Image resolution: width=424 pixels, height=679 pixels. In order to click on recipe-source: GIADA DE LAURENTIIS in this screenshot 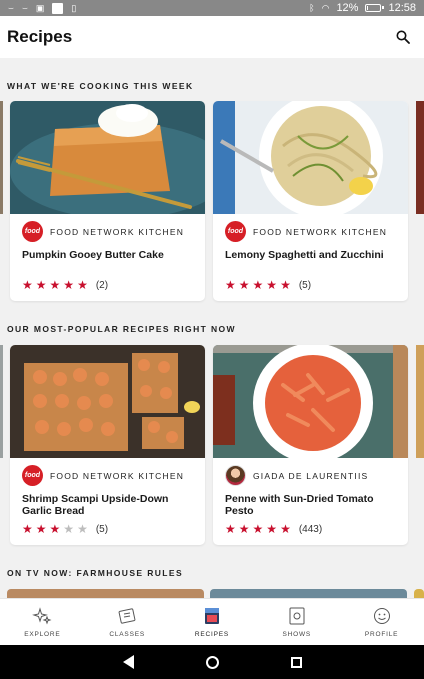, I will do `click(296, 475)`.